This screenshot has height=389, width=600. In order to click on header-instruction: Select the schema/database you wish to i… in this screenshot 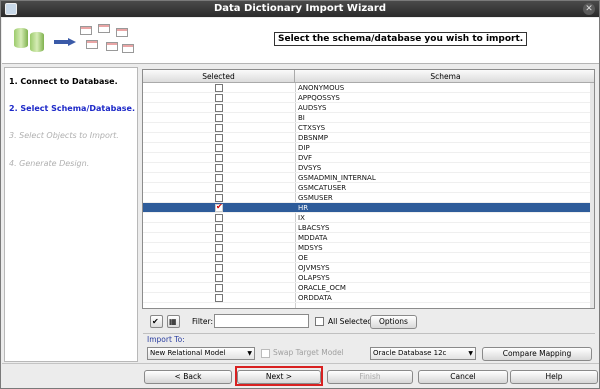, I will do `click(401, 39)`.